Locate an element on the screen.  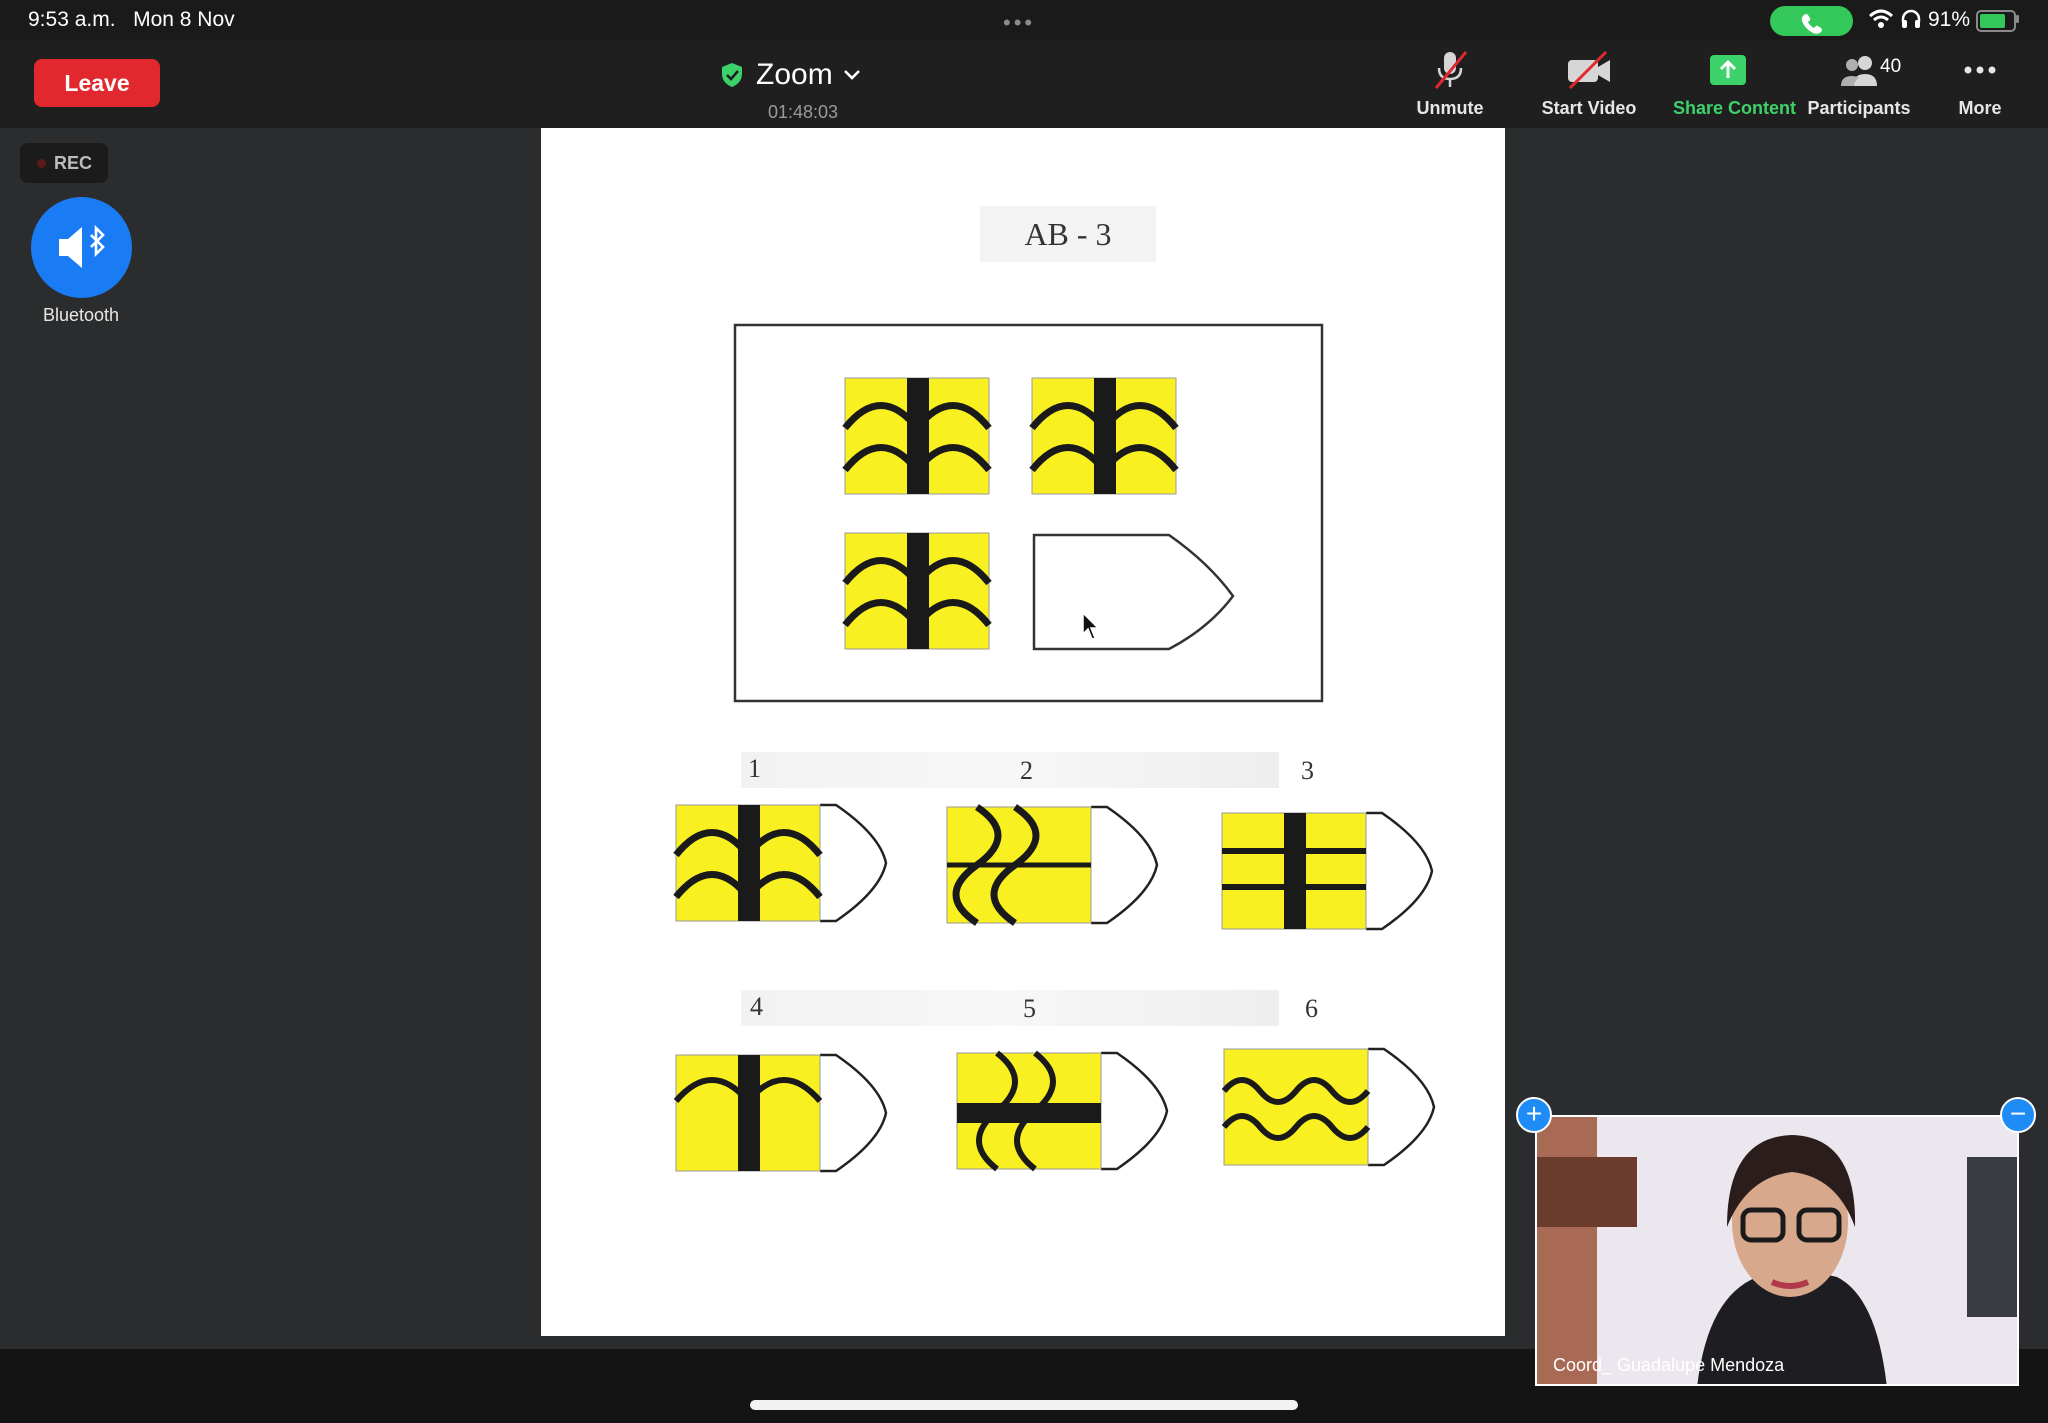
option-4-piece is located at coordinates (780, 1113).